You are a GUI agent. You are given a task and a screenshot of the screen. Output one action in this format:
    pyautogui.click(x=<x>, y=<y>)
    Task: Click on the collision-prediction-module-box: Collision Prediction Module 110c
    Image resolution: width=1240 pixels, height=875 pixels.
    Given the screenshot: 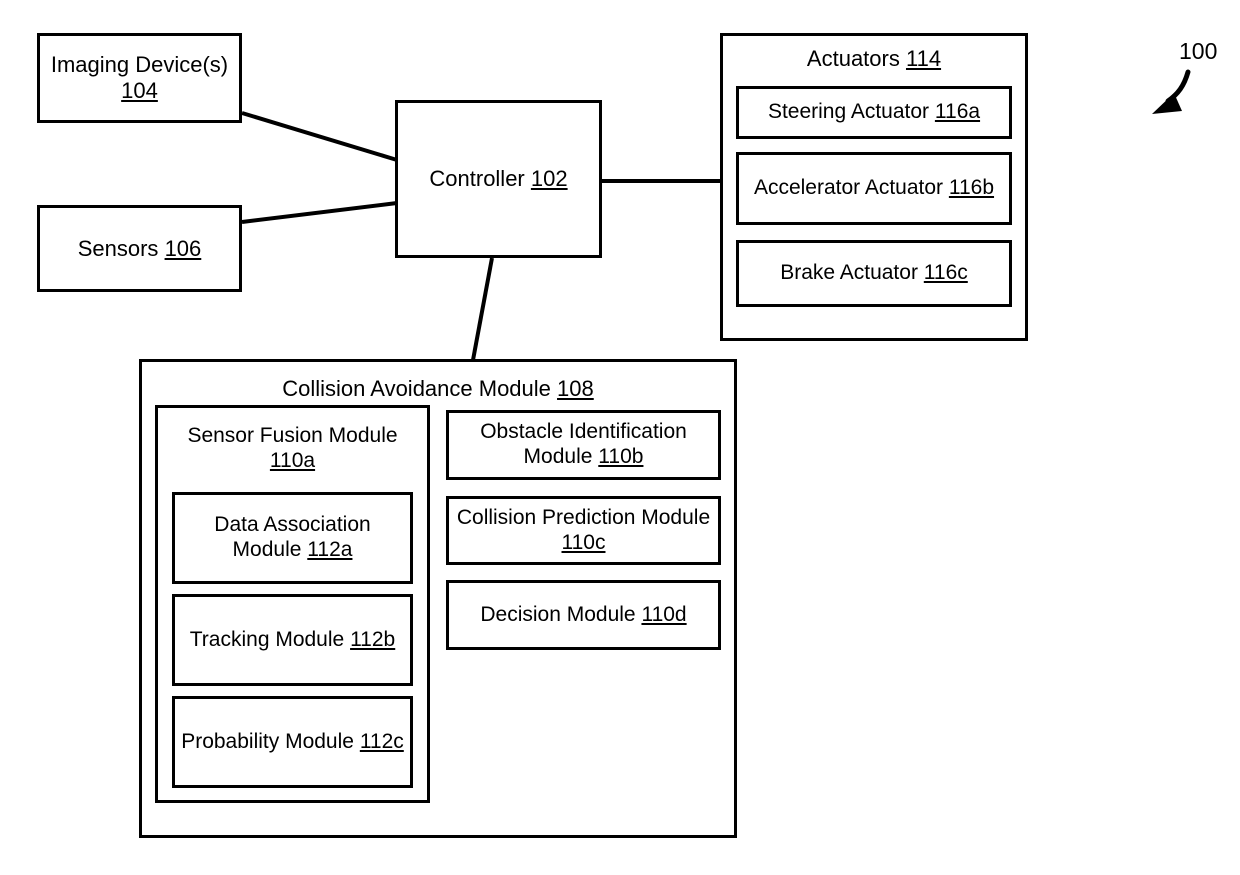 What is the action you would take?
    pyautogui.click(x=583, y=530)
    